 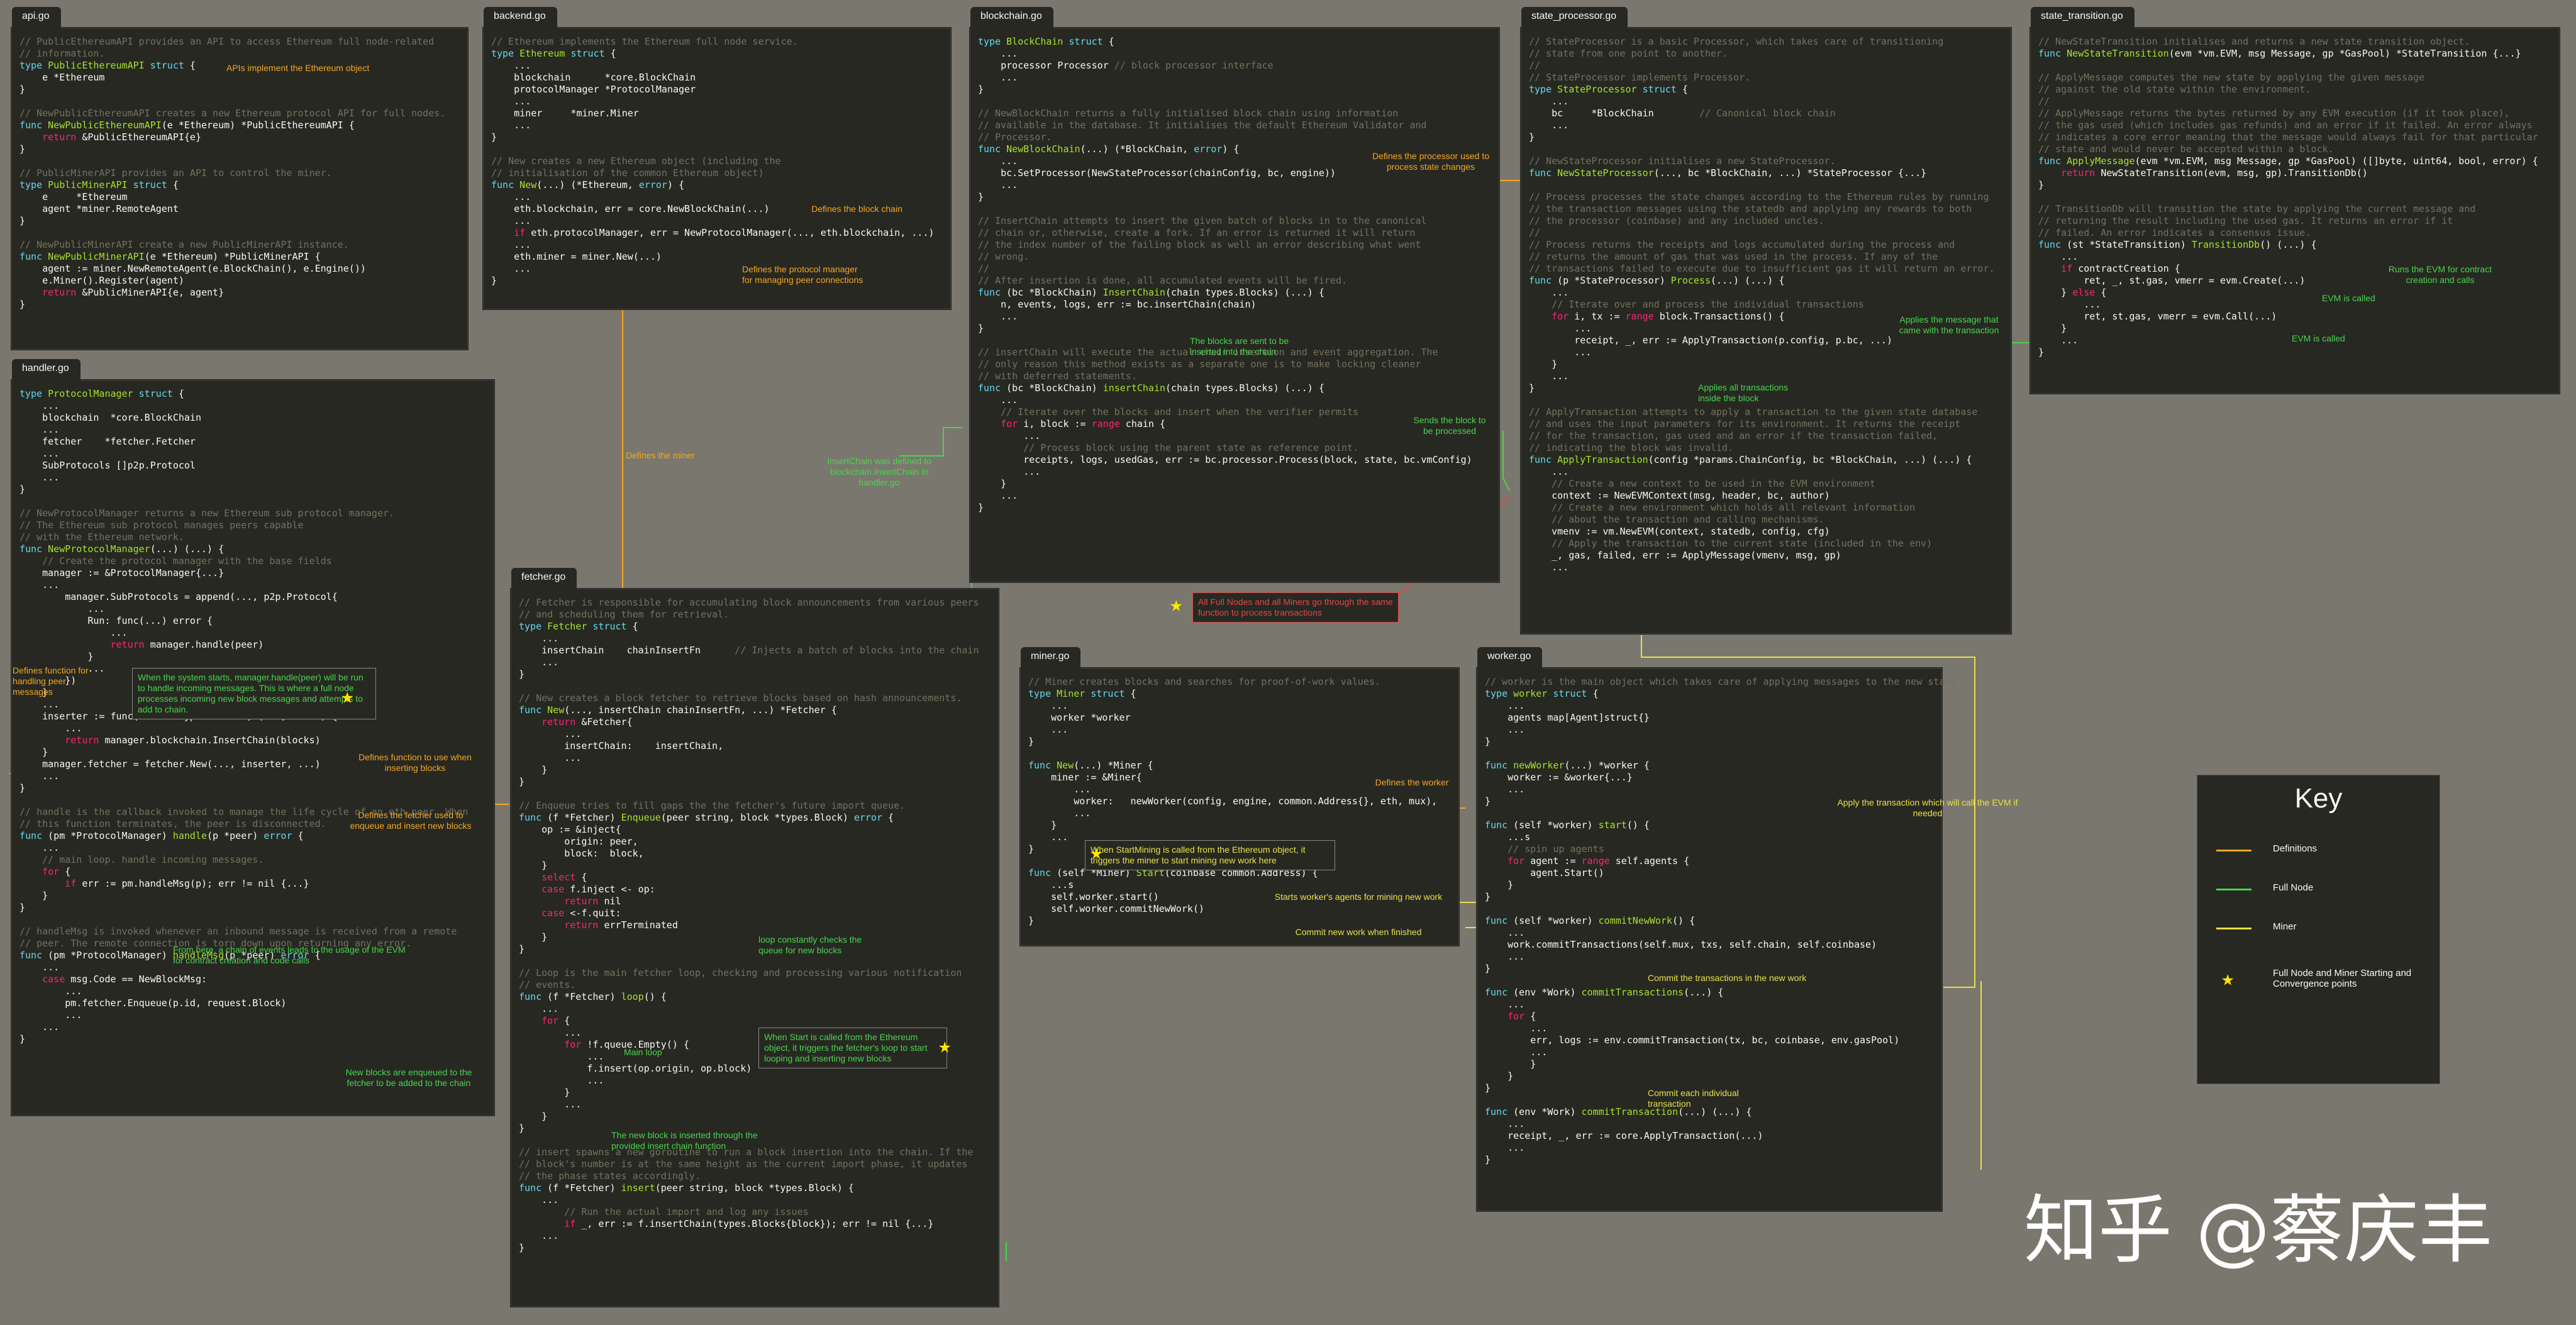 I want to click on tab-worker: worker.go, so click(x=1510, y=657).